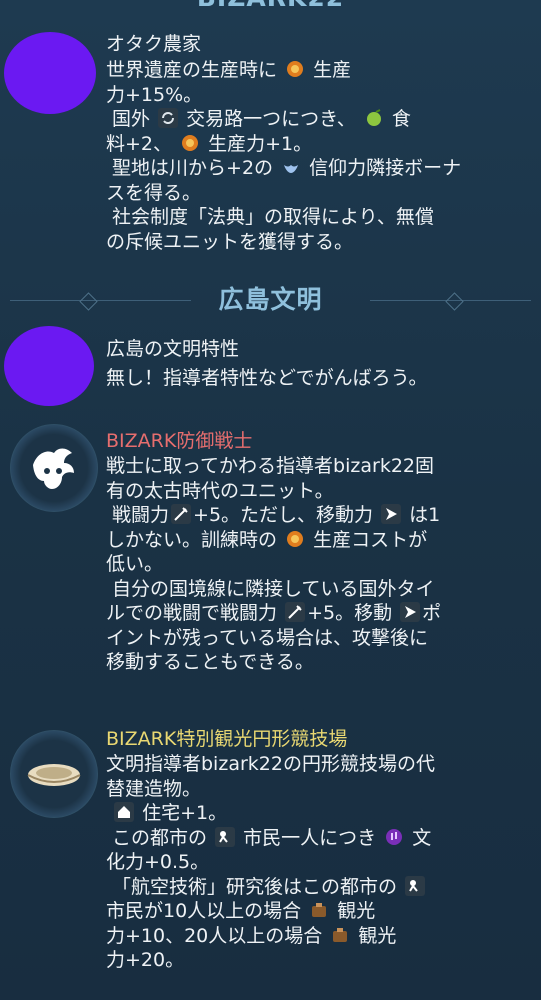 The height and width of the screenshot is (1000, 541). Describe the element at coordinates (316, 364) in the screenshot. I see `civ-ability: 広島の文明特性 無し！指導者特性などでがんばろう。` at that location.